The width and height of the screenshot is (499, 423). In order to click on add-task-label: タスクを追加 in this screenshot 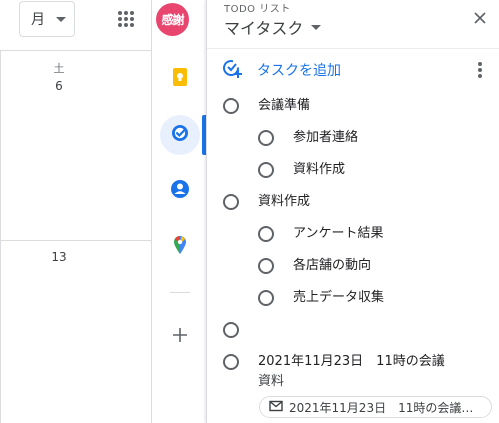, I will do `click(299, 71)`.